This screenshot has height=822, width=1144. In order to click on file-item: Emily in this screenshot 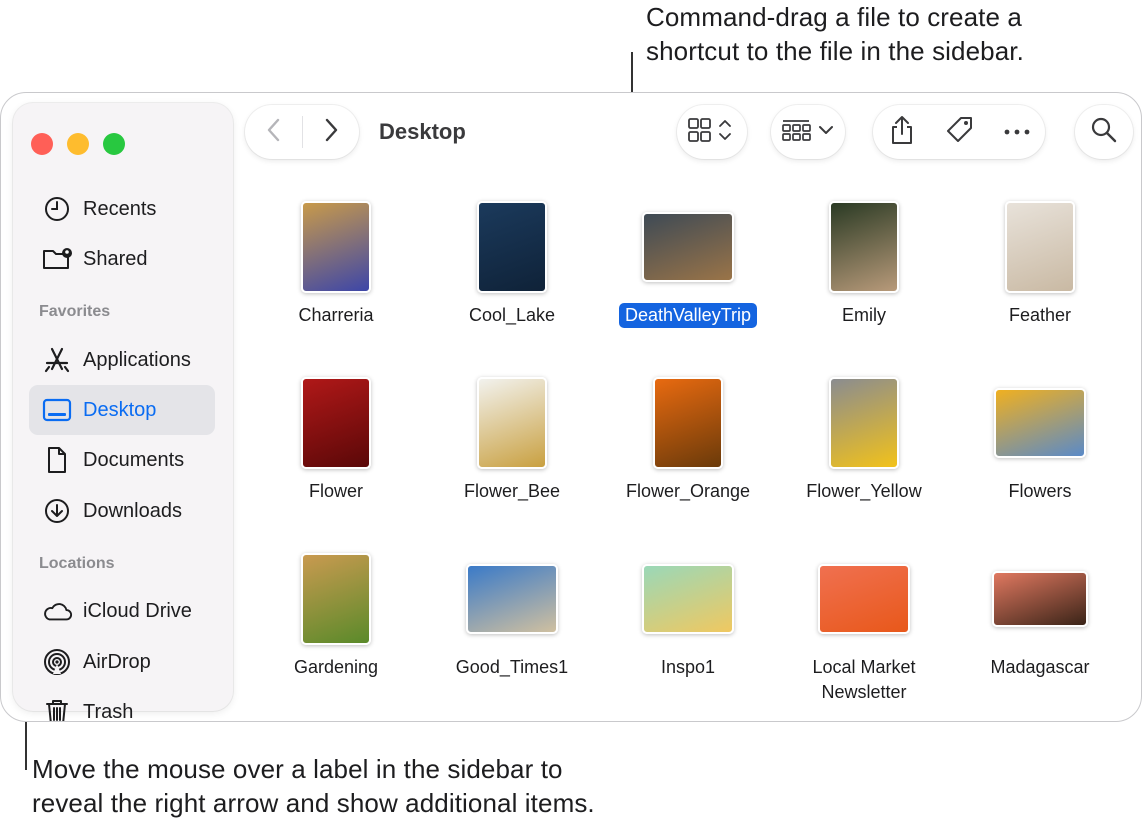, I will do `click(864, 263)`.